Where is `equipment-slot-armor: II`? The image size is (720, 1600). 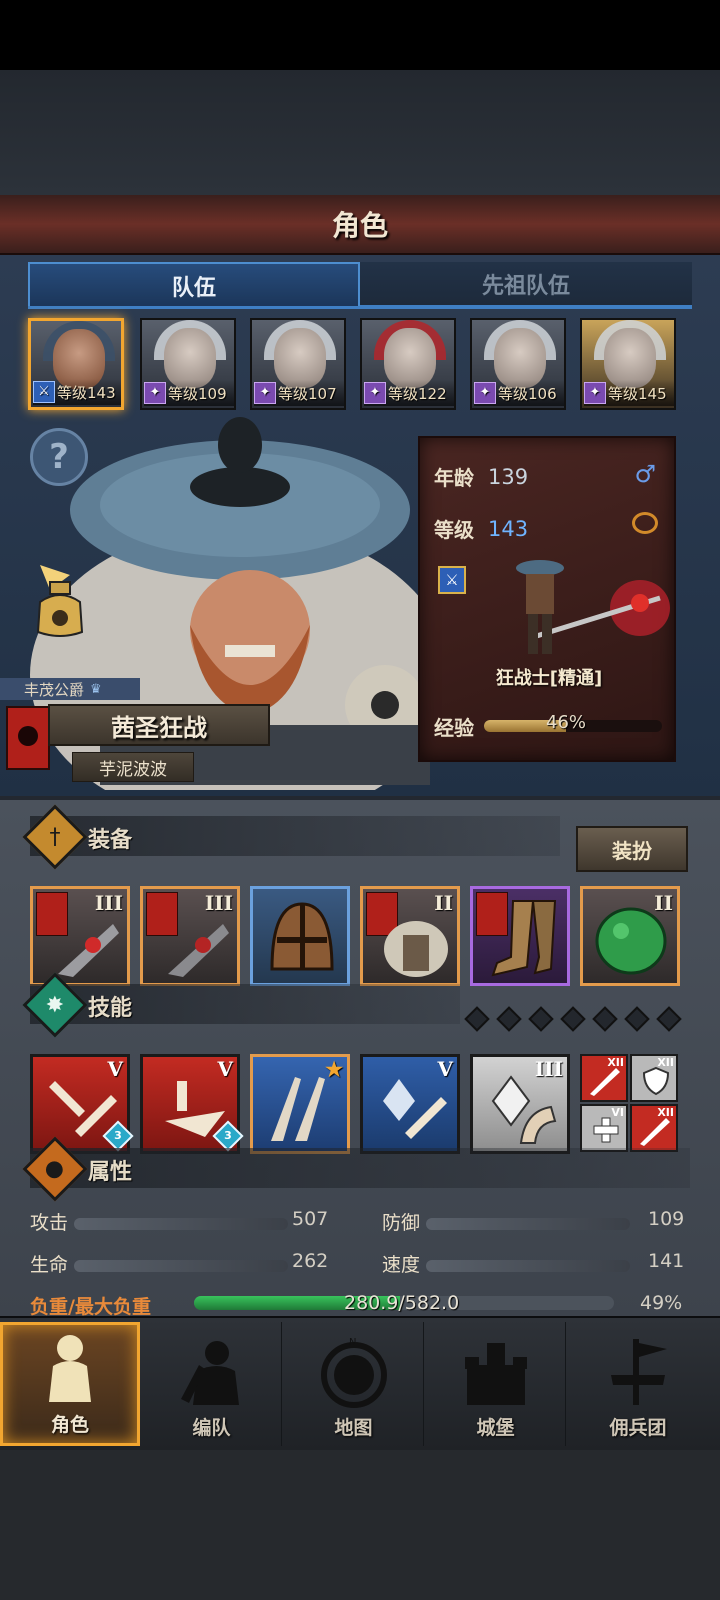
equipment-slot-armor: II is located at coordinates (410, 936).